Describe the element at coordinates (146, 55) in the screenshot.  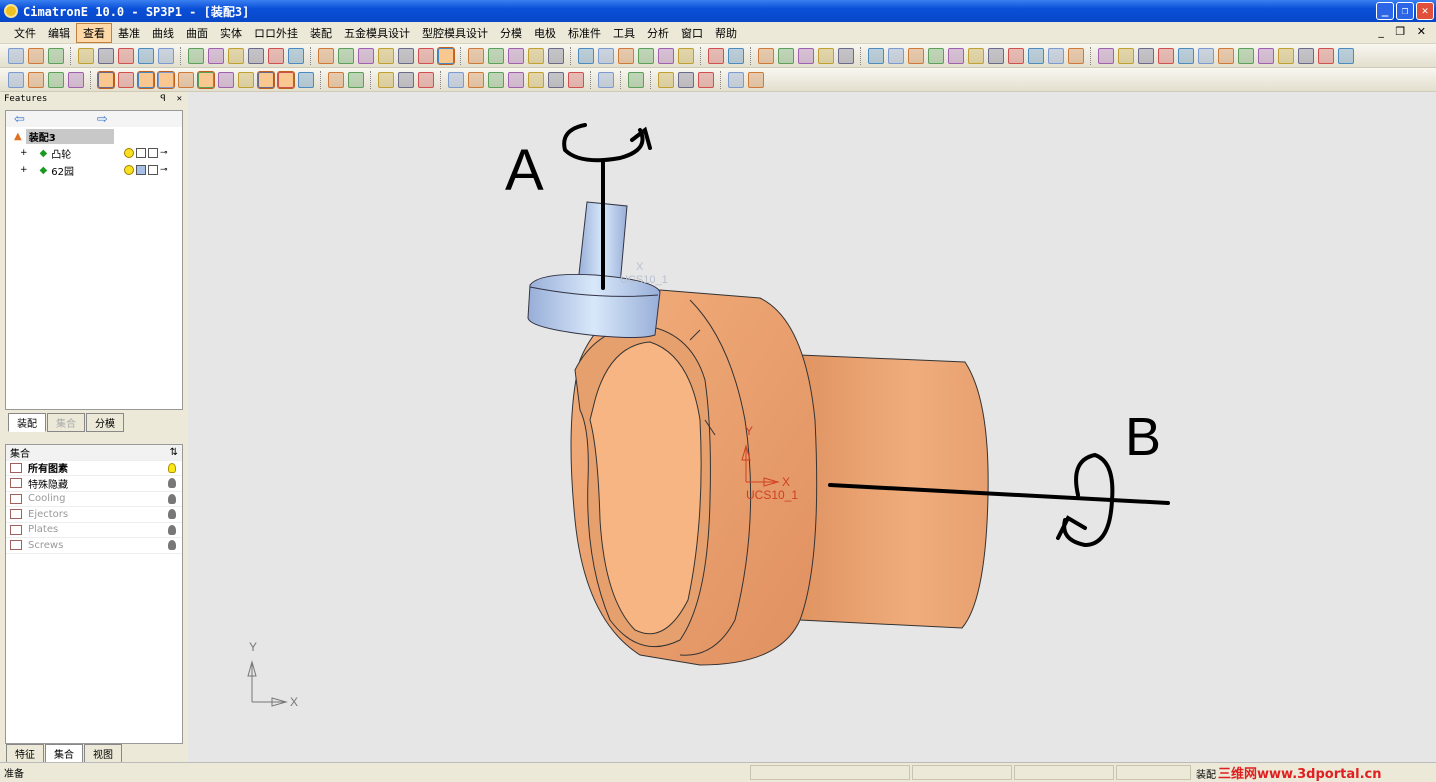
I see `rebuild-icon` at that location.